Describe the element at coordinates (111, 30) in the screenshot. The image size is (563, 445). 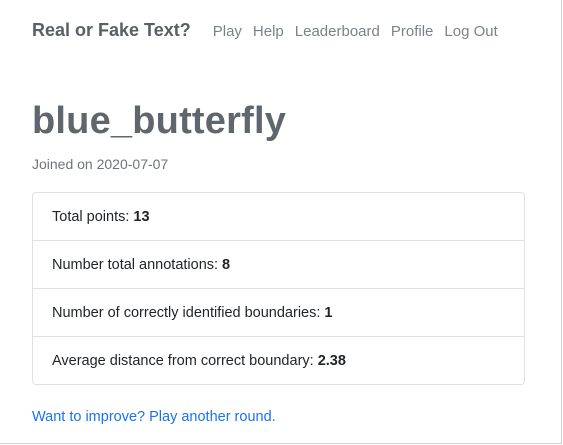
I see `brand-link: Real or Fake Text?` at that location.